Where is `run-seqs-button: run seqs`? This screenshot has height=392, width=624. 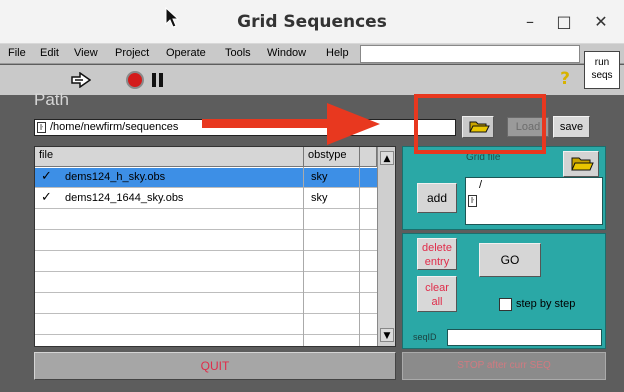 run-seqs-button: run seqs is located at coordinates (602, 70).